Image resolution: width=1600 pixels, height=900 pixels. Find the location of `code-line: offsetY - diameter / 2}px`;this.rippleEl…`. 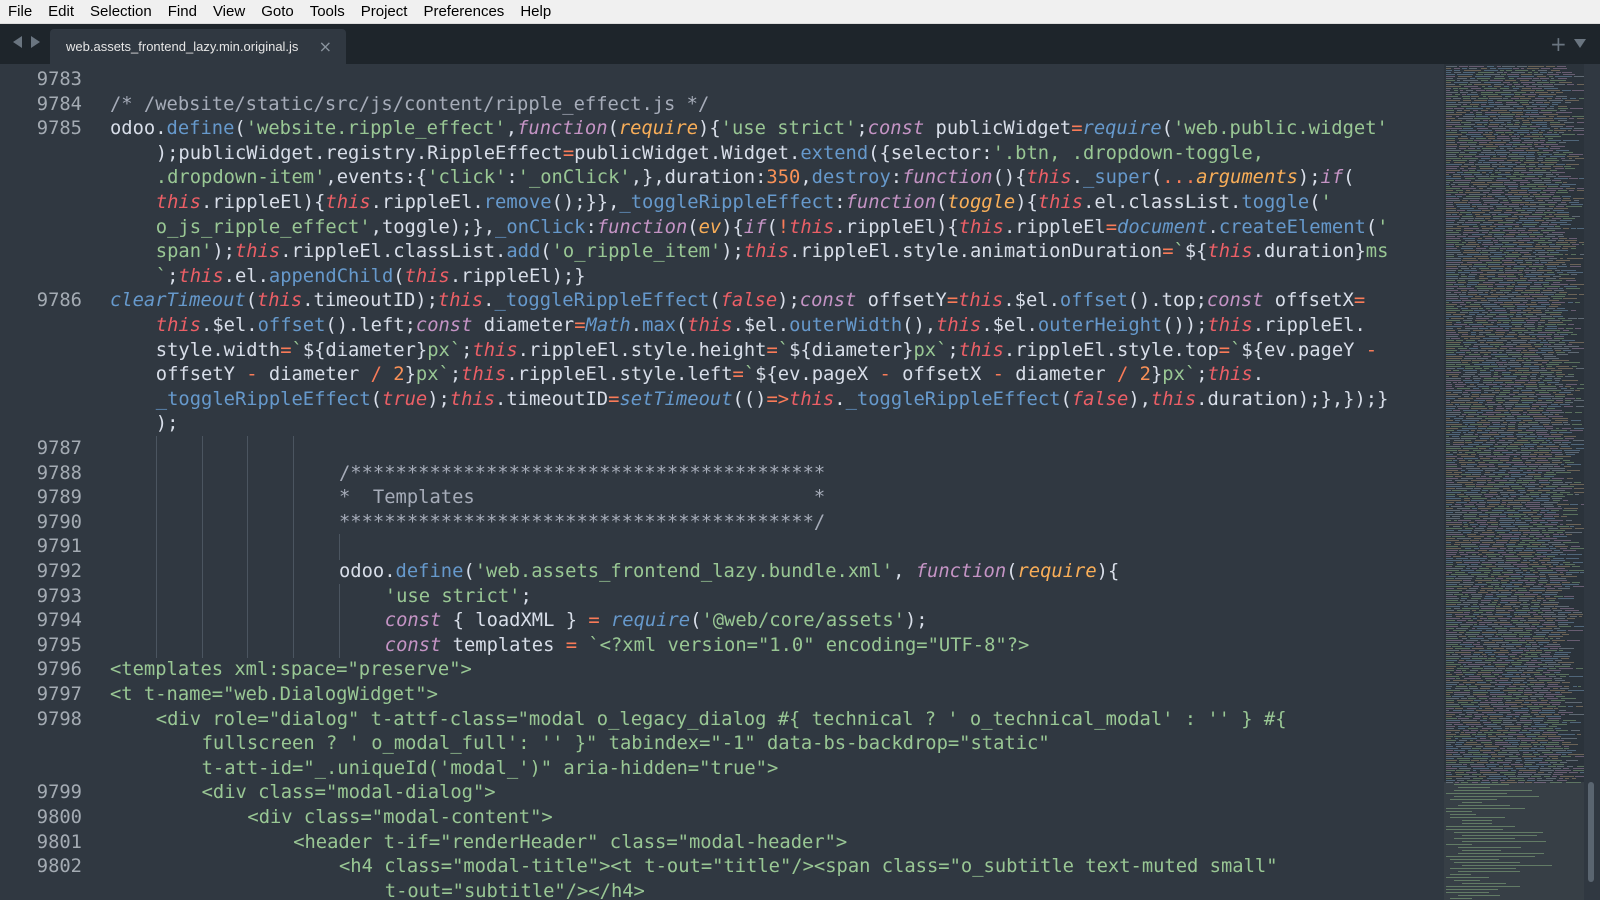

code-line: offsetY - diameter / 2}px`;this.rippleEl… is located at coordinates (710, 374).